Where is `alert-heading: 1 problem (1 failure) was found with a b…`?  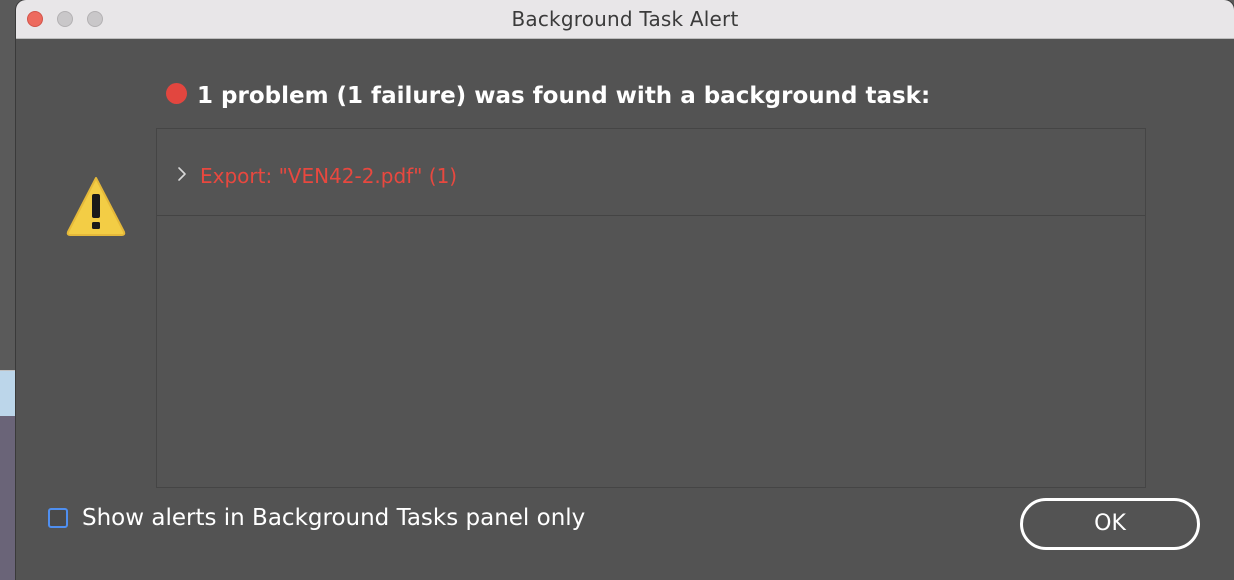
alert-heading: 1 problem (1 failure) was found with a b… is located at coordinates (564, 96).